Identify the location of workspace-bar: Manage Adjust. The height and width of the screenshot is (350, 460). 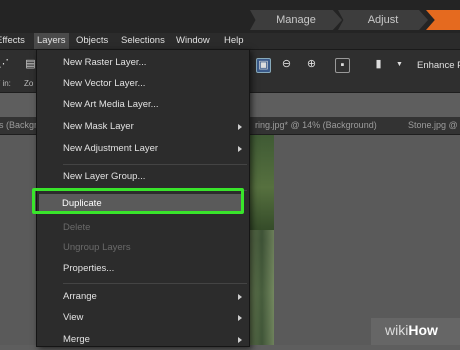
(230, 16).